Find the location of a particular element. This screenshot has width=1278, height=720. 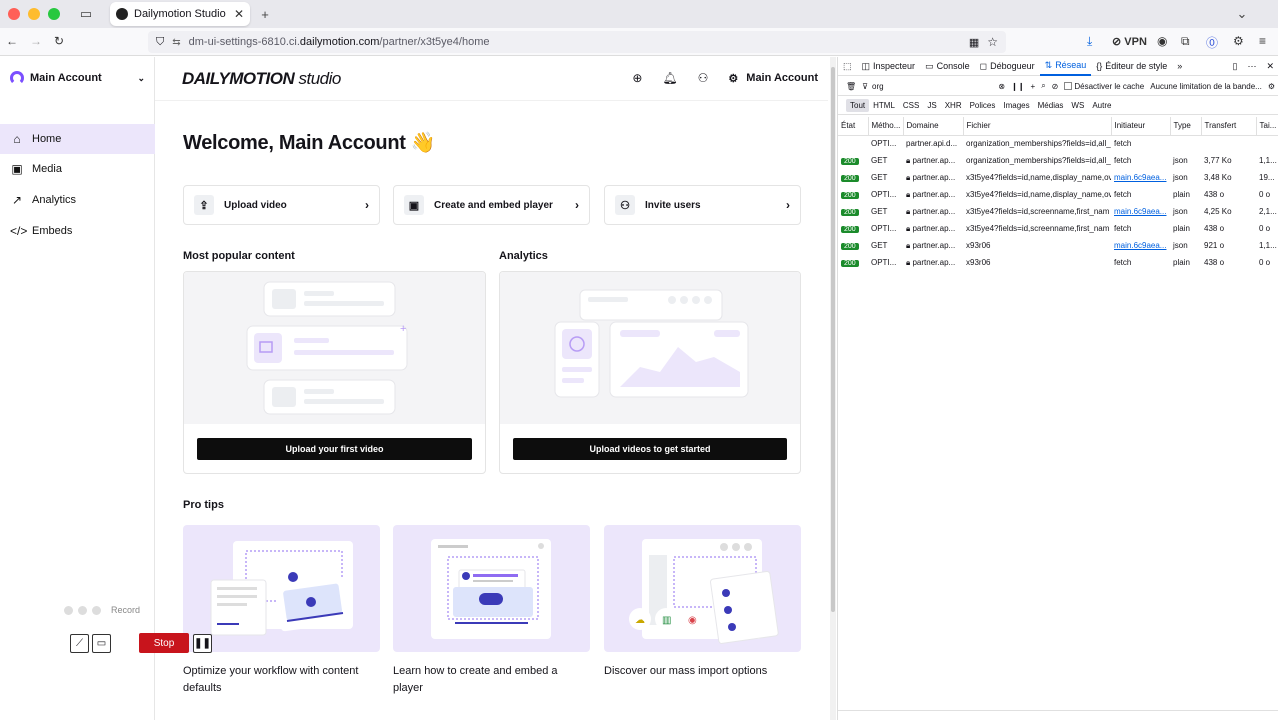

tab-network: ⇅ Réseau is located at coordinates (1065, 66).